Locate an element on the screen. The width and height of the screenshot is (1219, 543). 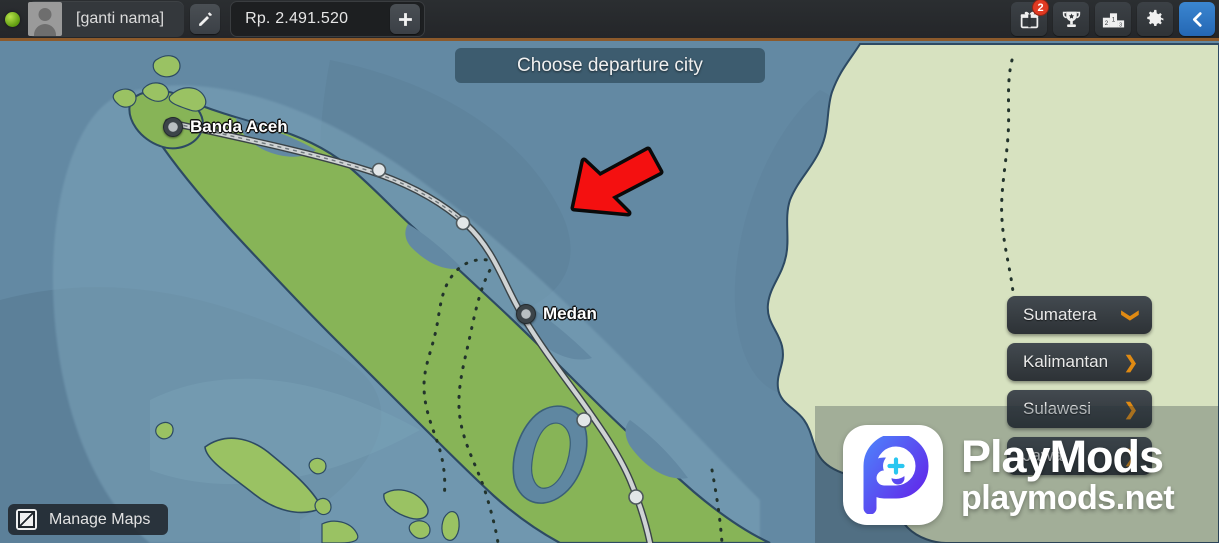
trophy-icon is located at coordinates (1071, 19).